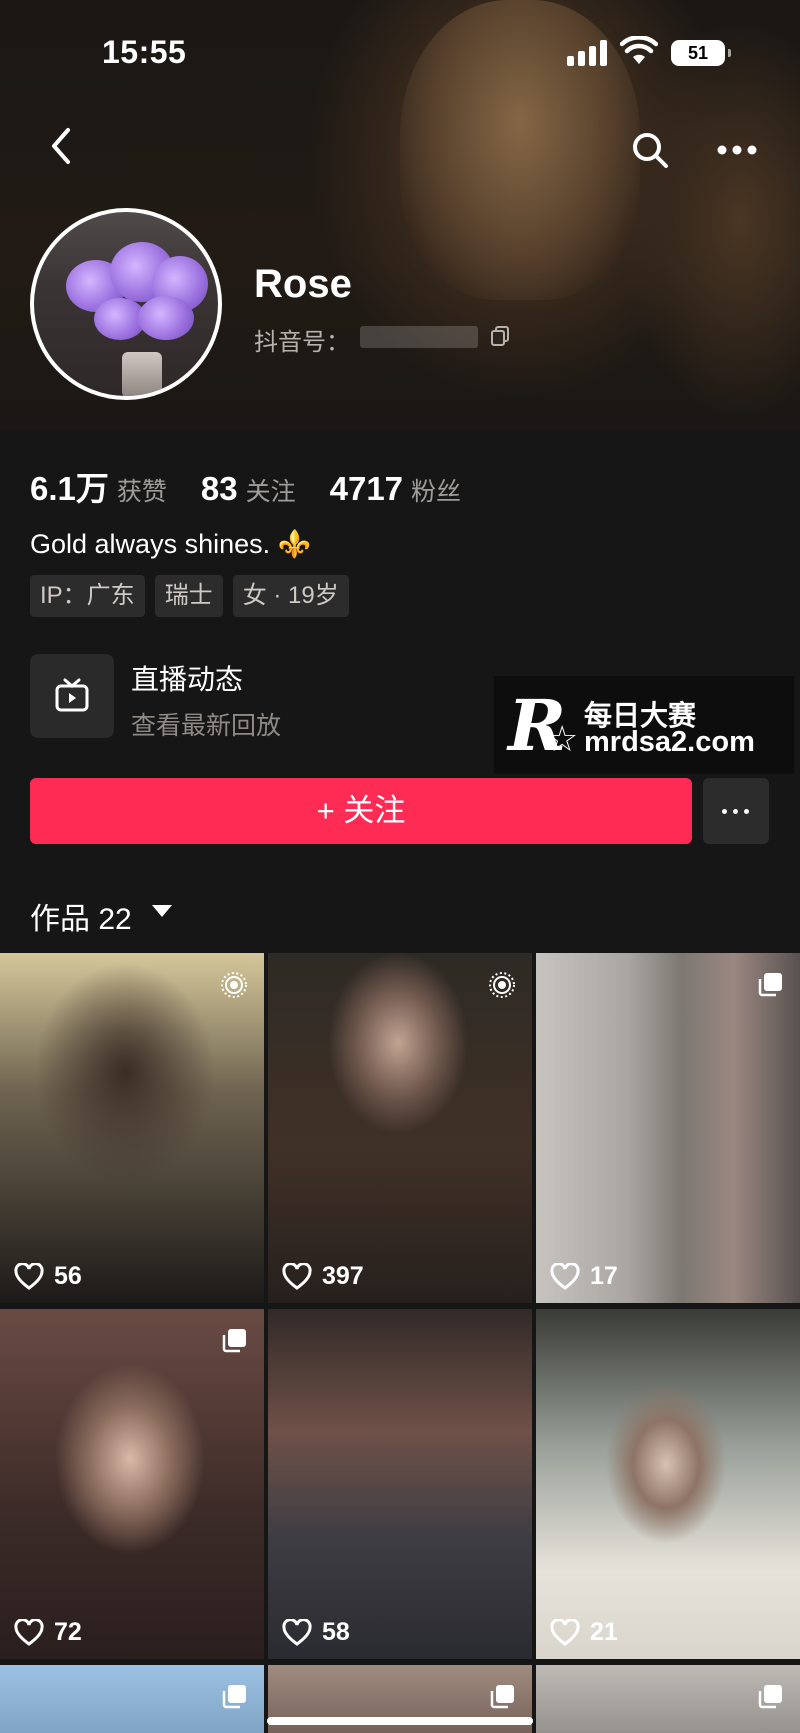 Image resolution: width=800 pixels, height=1733 pixels. Describe the element at coordinates (48, 1276) in the screenshot. I see `like-count: 56` at that location.